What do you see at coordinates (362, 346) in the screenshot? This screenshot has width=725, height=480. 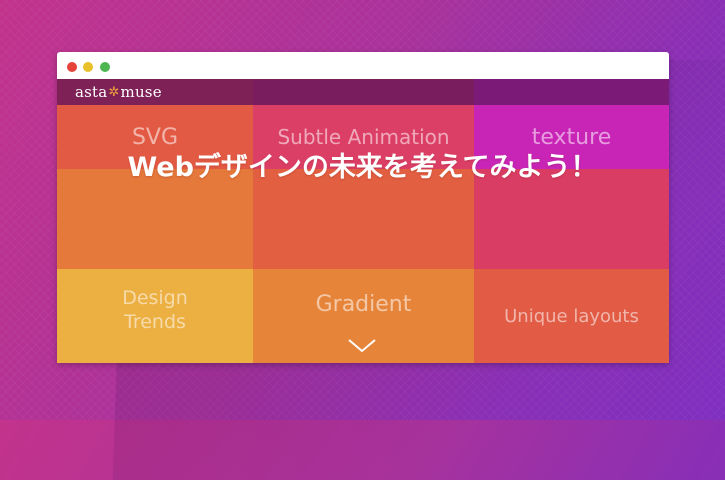 I see `chevron-down-icon` at bounding box center [362, 346].